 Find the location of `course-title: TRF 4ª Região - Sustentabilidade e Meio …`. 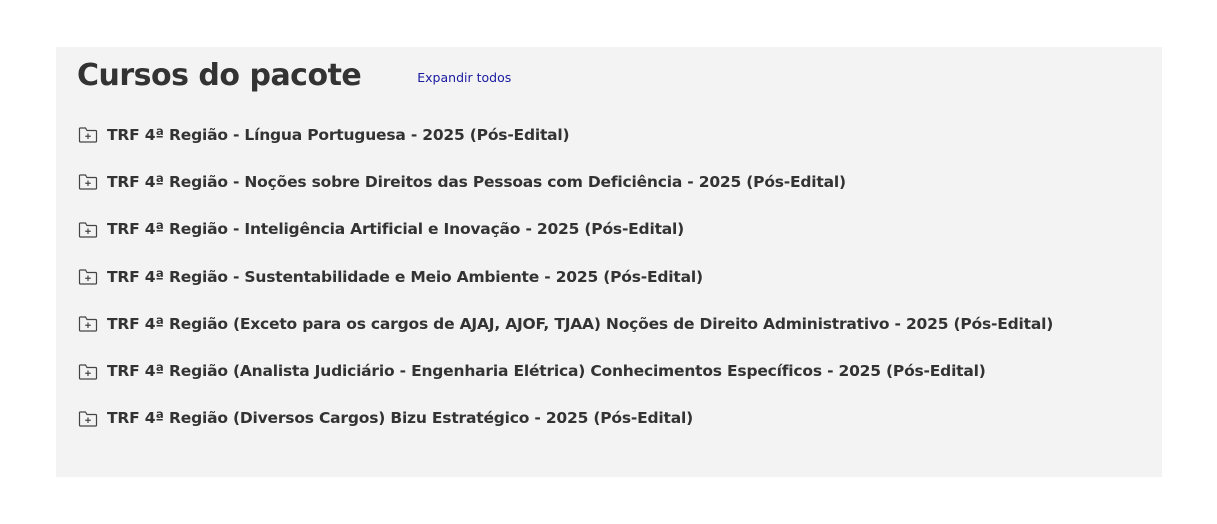

course-title: TRF 4ª Região - Sustentabilidade e Meio … is located at coordinates (405, 276).